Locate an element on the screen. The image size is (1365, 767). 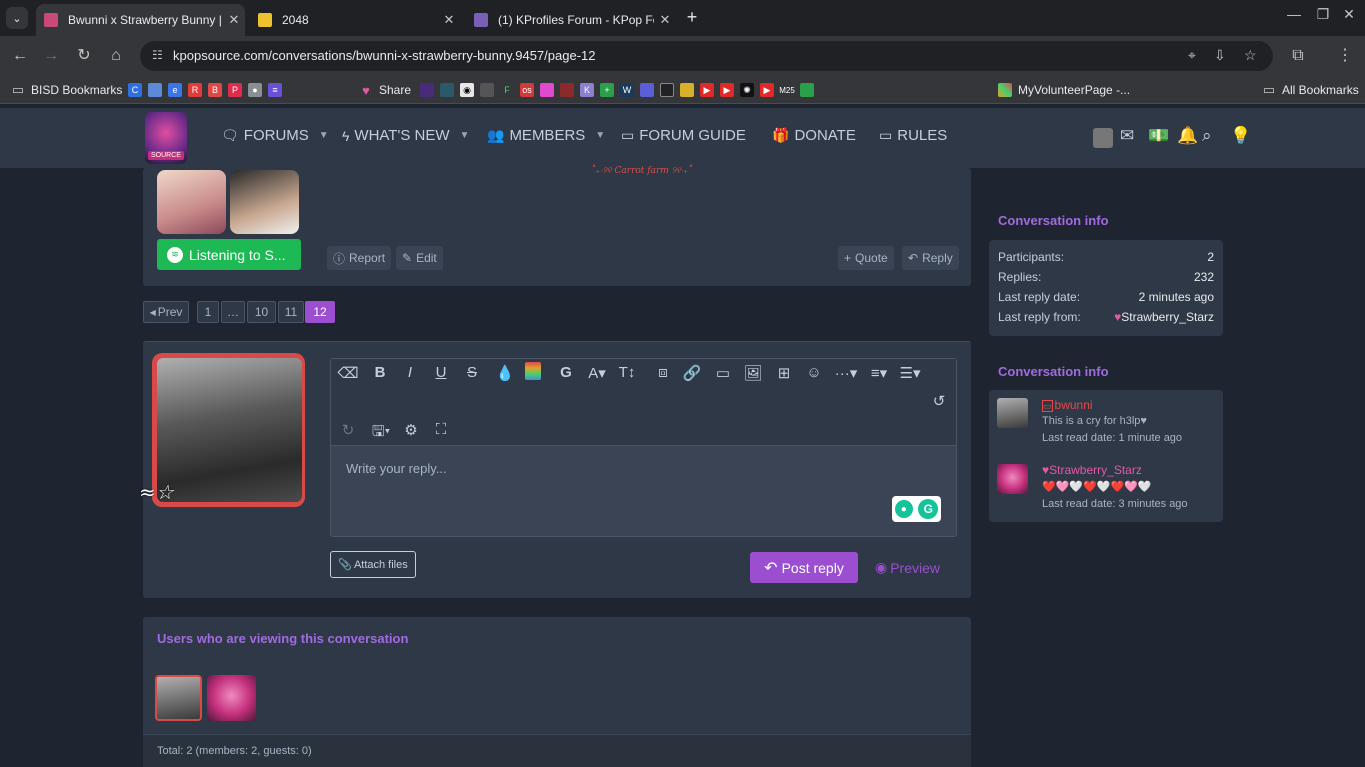
prev-page-button: ◀ Prev is located at coordinates (166, 312).